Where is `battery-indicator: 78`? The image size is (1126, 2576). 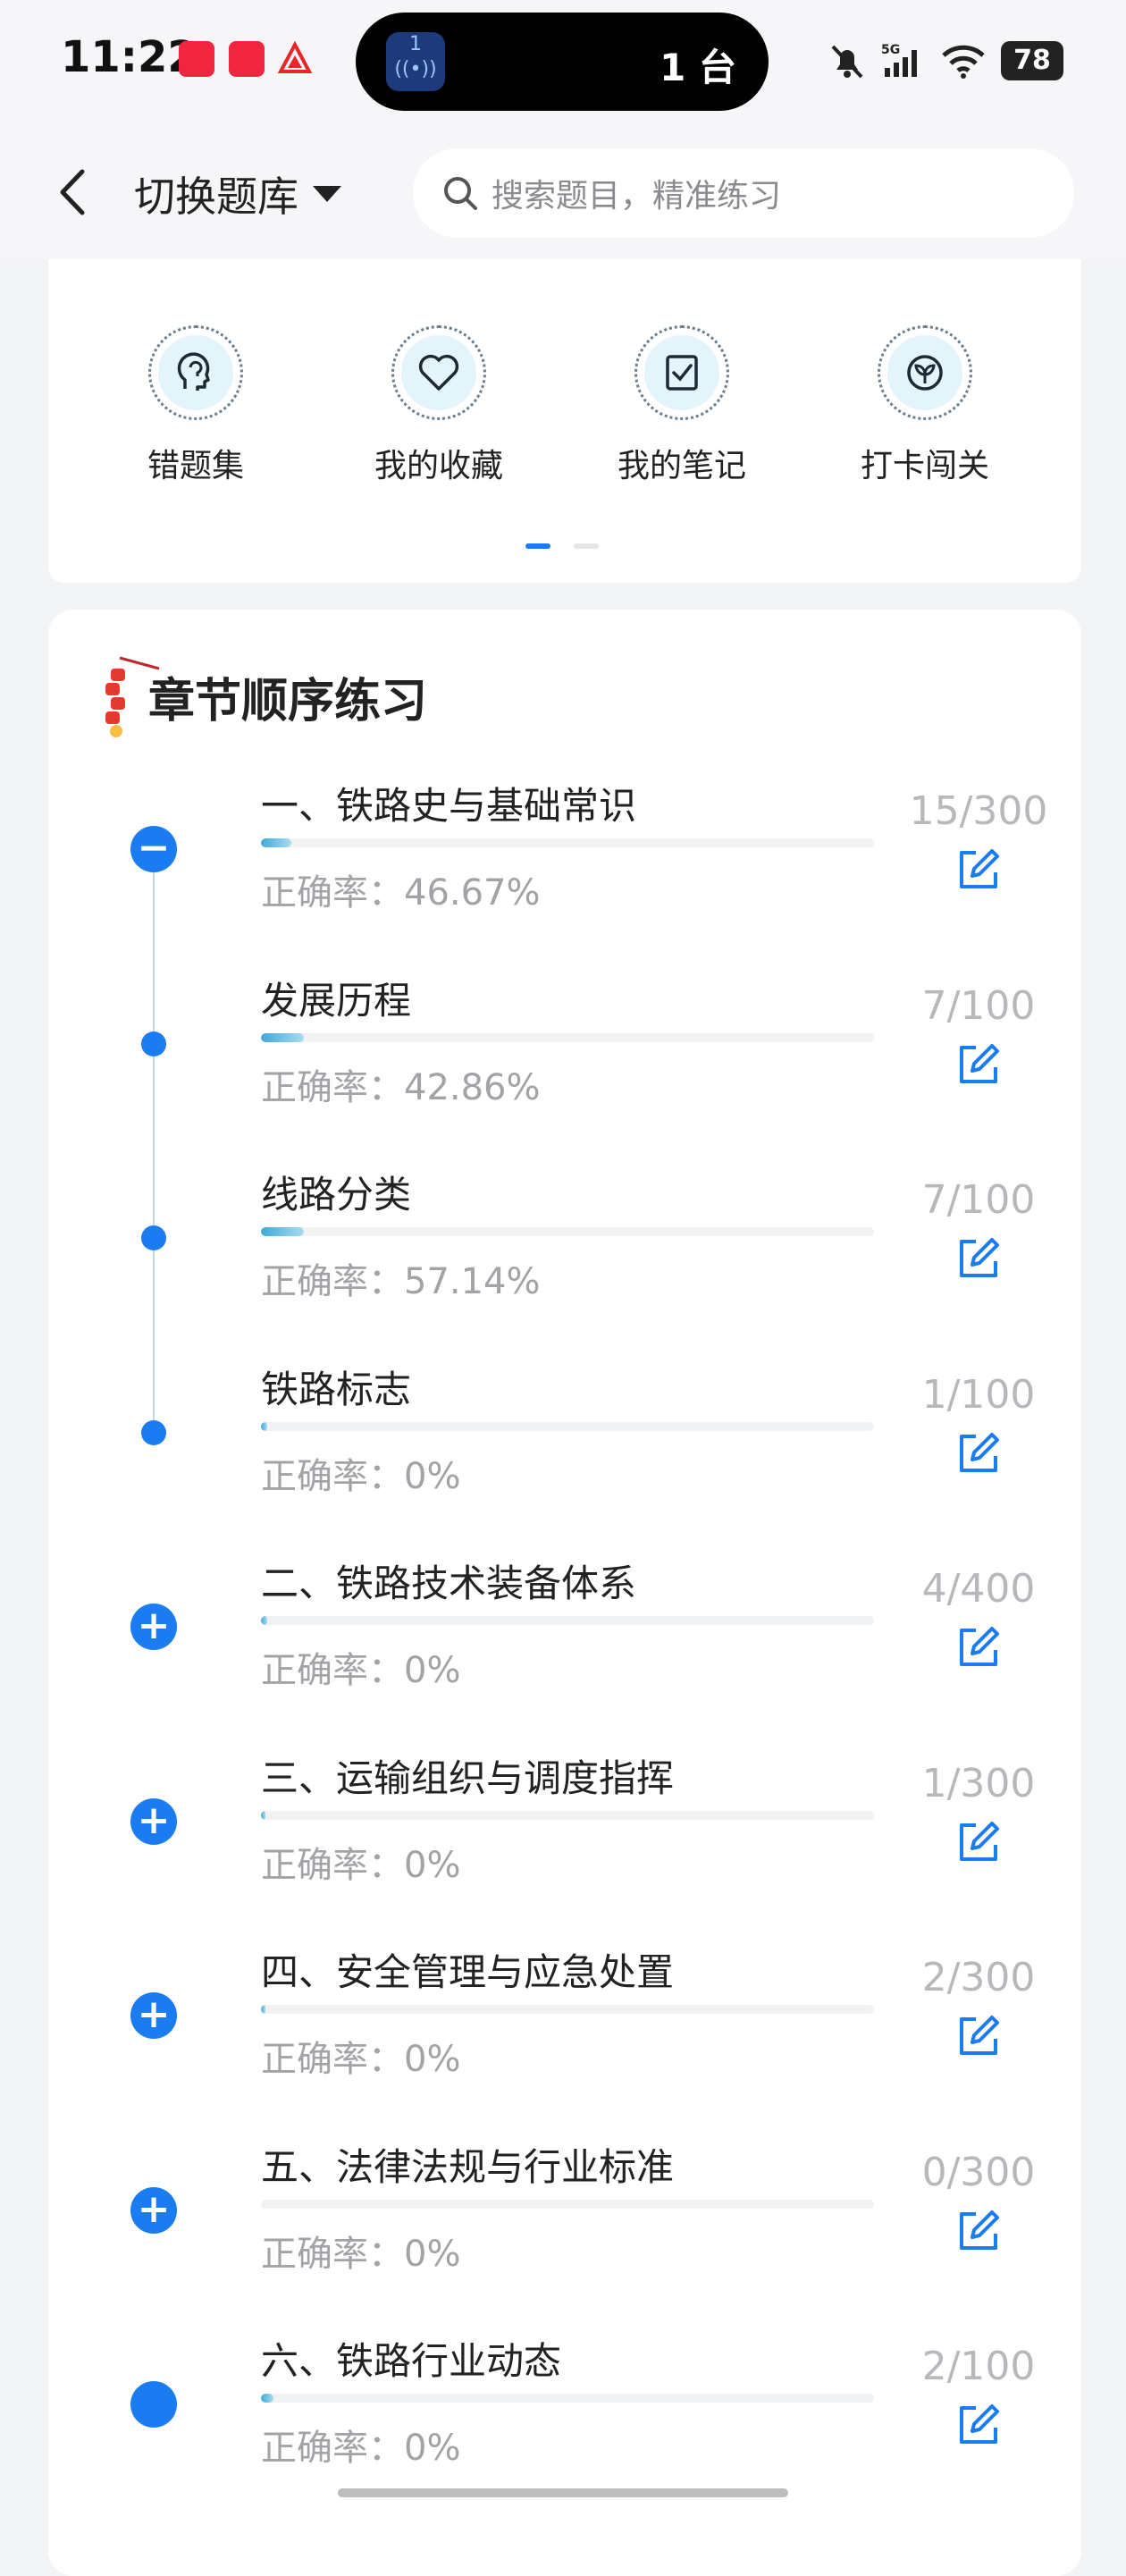
battery-indicator: 78 is located at coordinates (1032, 61).